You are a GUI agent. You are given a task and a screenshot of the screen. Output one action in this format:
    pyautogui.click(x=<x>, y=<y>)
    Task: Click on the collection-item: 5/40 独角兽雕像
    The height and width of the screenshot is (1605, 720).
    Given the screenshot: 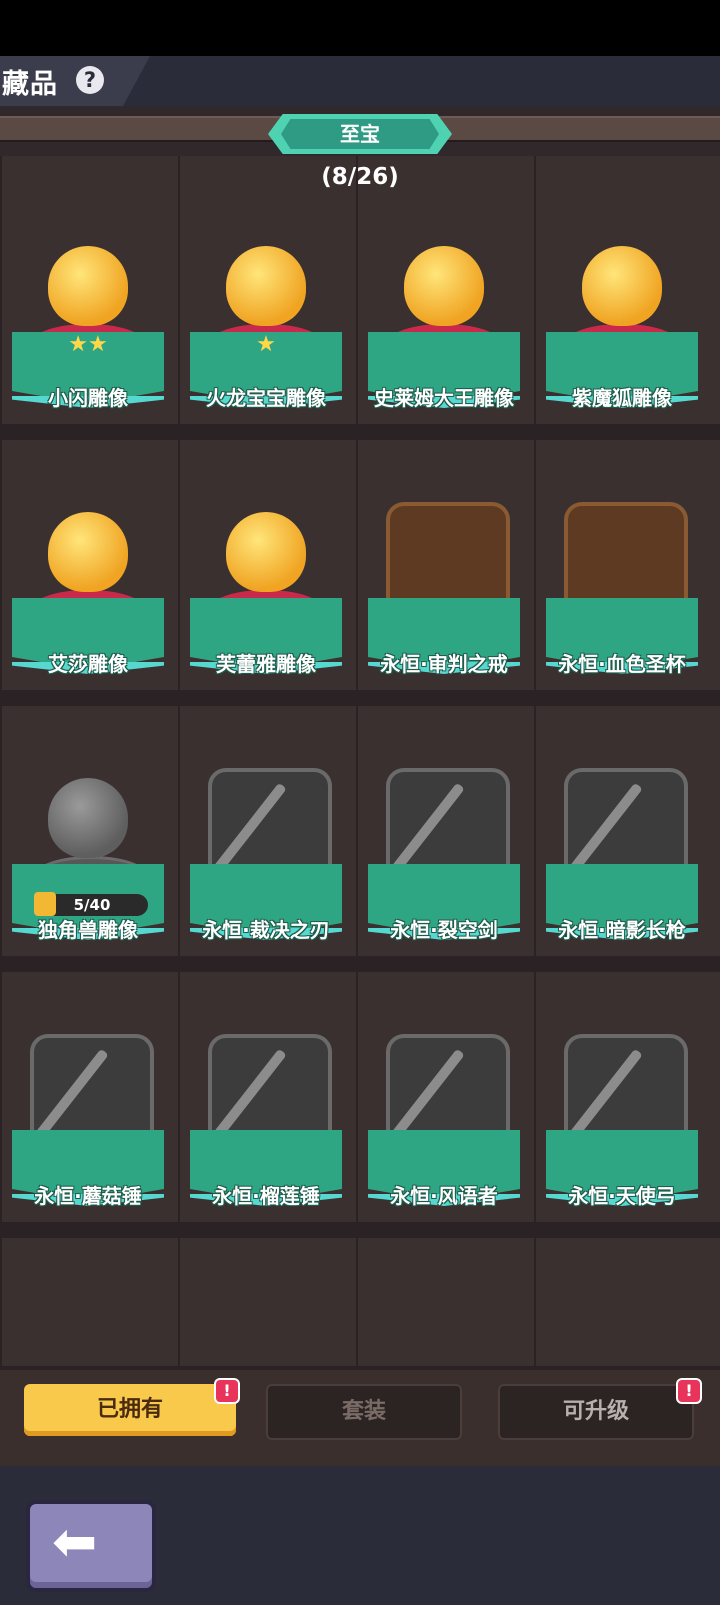 What is the action you would take?
    pyautogui.click(x=88, y=846)
    